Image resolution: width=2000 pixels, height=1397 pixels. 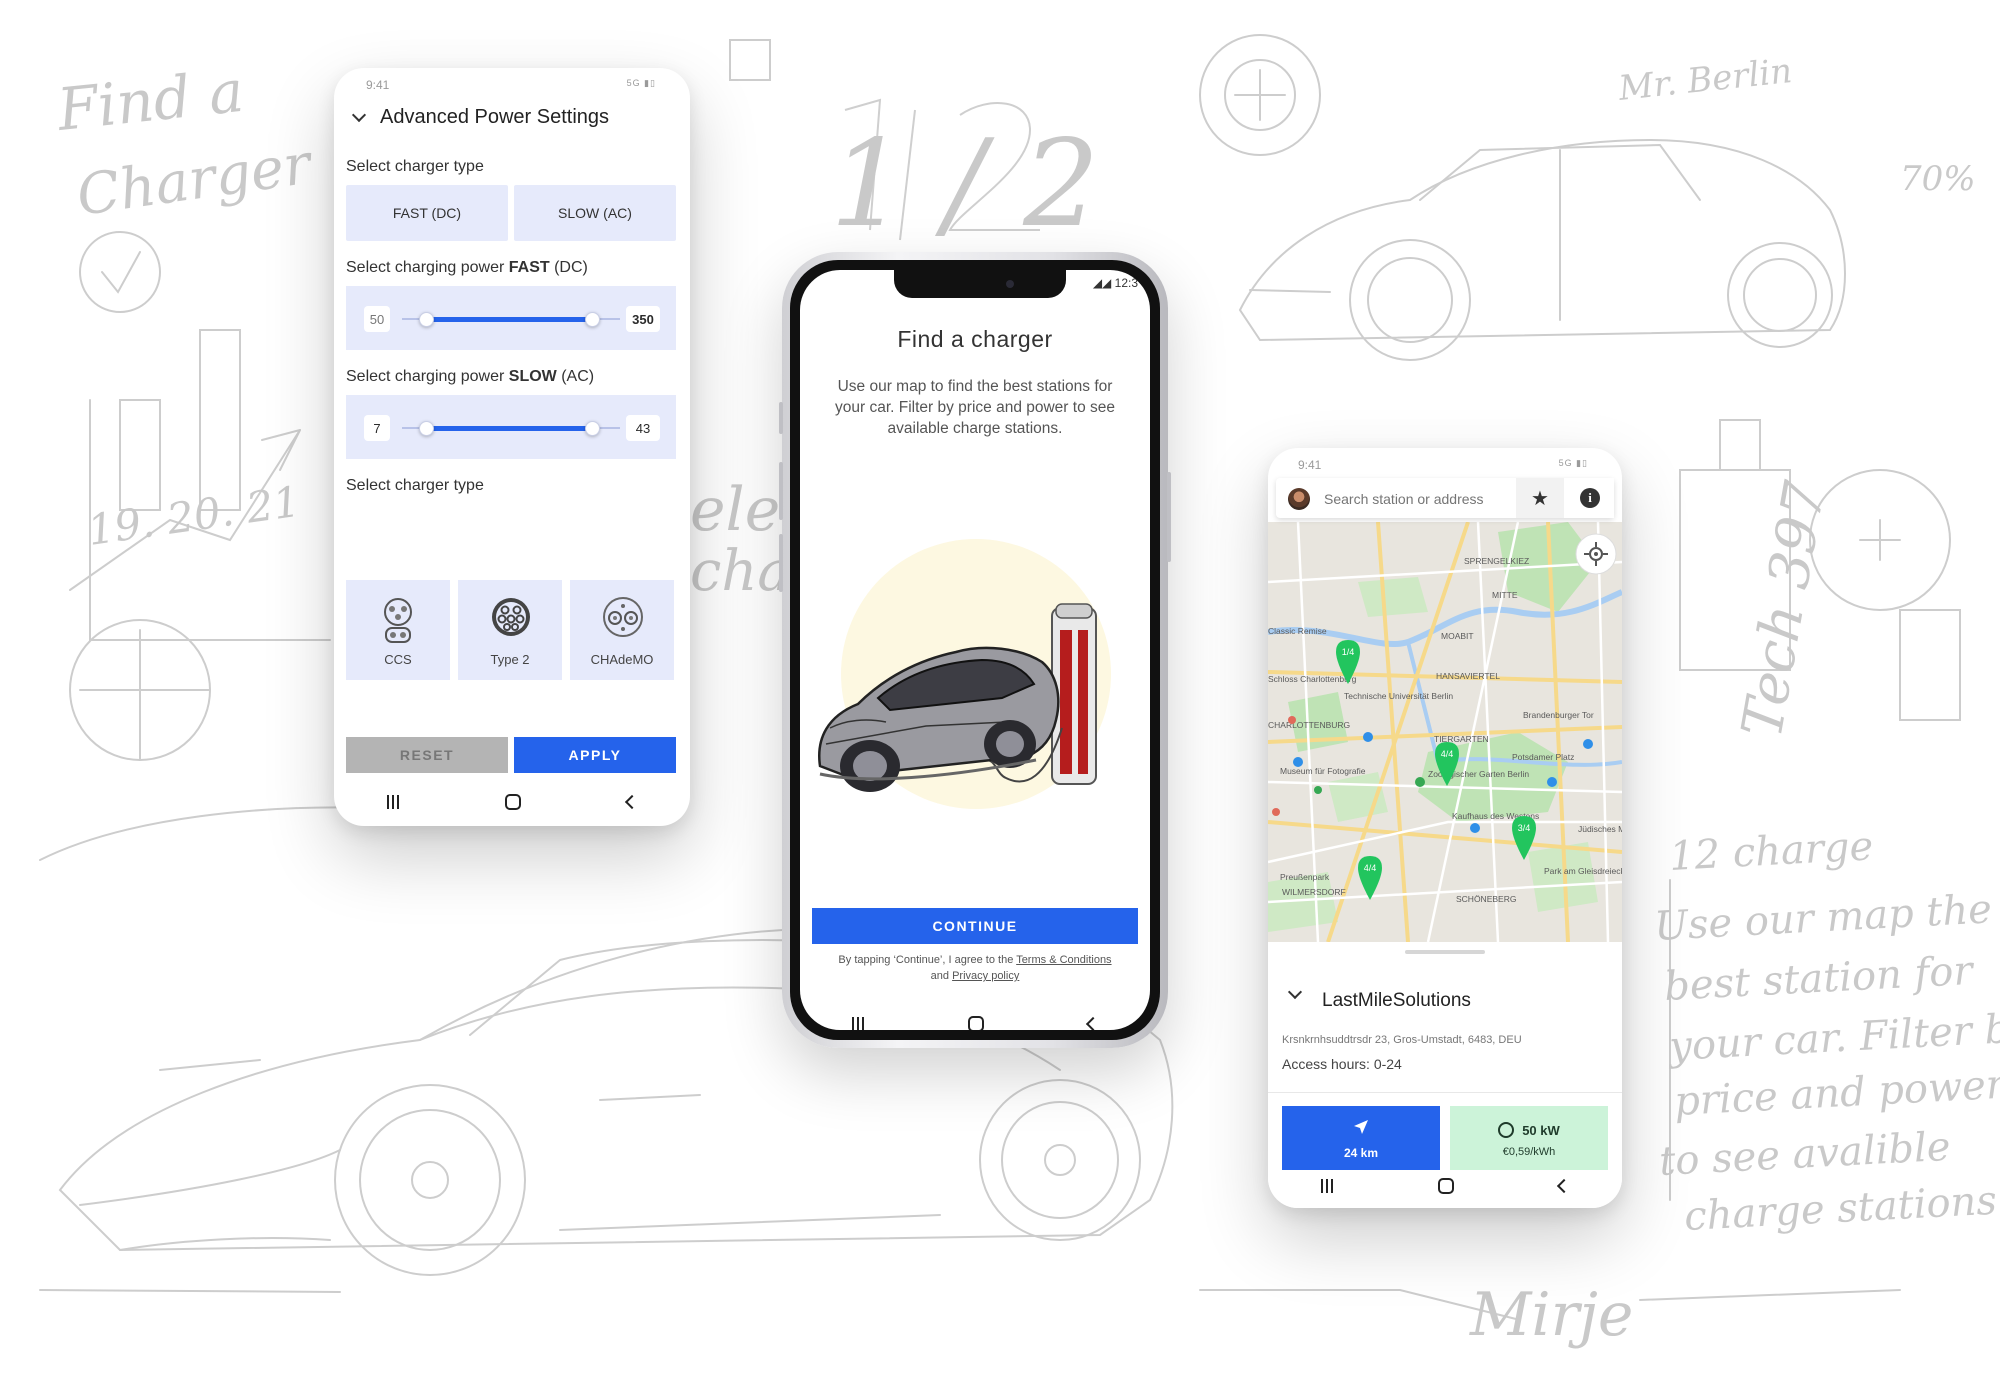 What do you see at coordinates (568, 267) in the screenshot?
I see `fast-power-suffix: (DC)` at bounding box center [568, 267].